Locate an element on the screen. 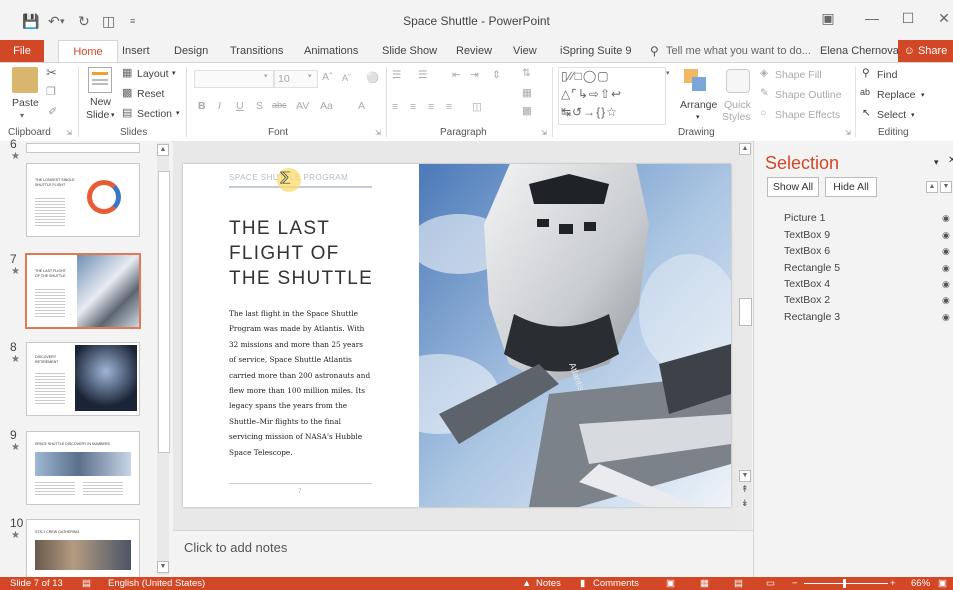 This screenshot has width=953, height=590. line-spacing-icon: ⇕ is located at coordinates (496, 75).